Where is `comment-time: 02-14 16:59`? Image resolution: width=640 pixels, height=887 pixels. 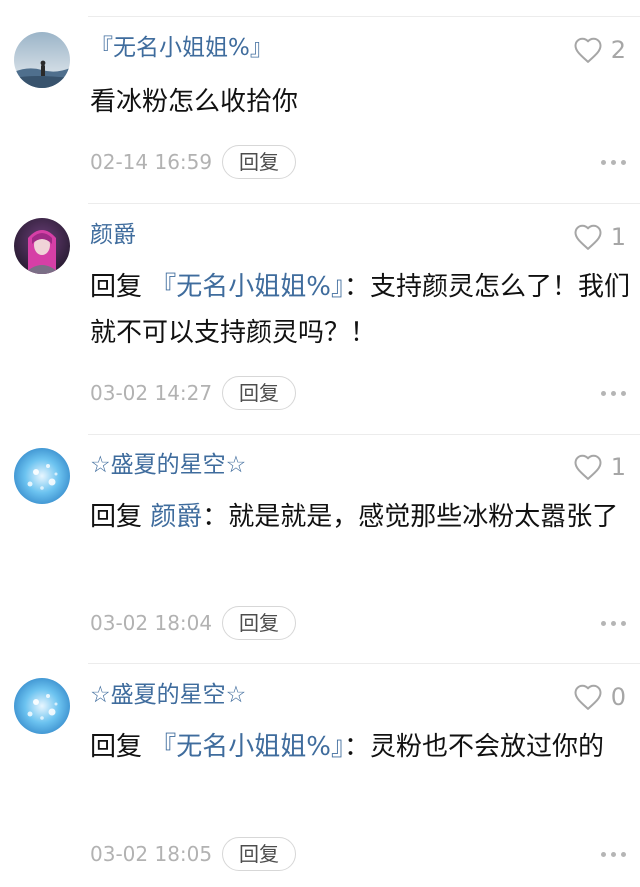 comment-time: 02-14 16:59 is located at coordinates (151, 162).